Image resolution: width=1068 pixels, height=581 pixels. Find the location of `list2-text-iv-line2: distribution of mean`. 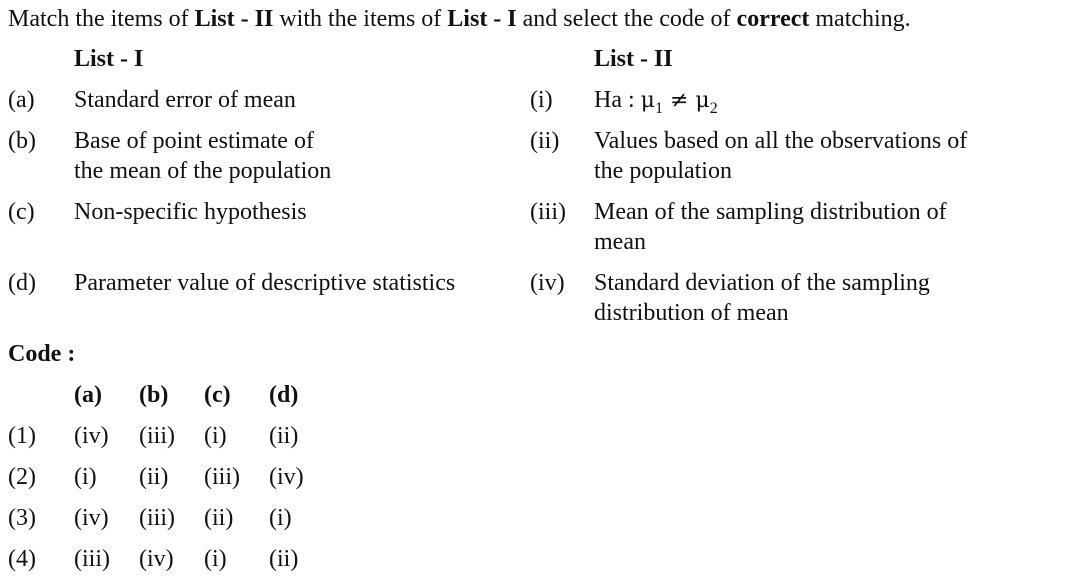

list2-text-iv-line2: distribution of mean is located at coordinates (691, 313).